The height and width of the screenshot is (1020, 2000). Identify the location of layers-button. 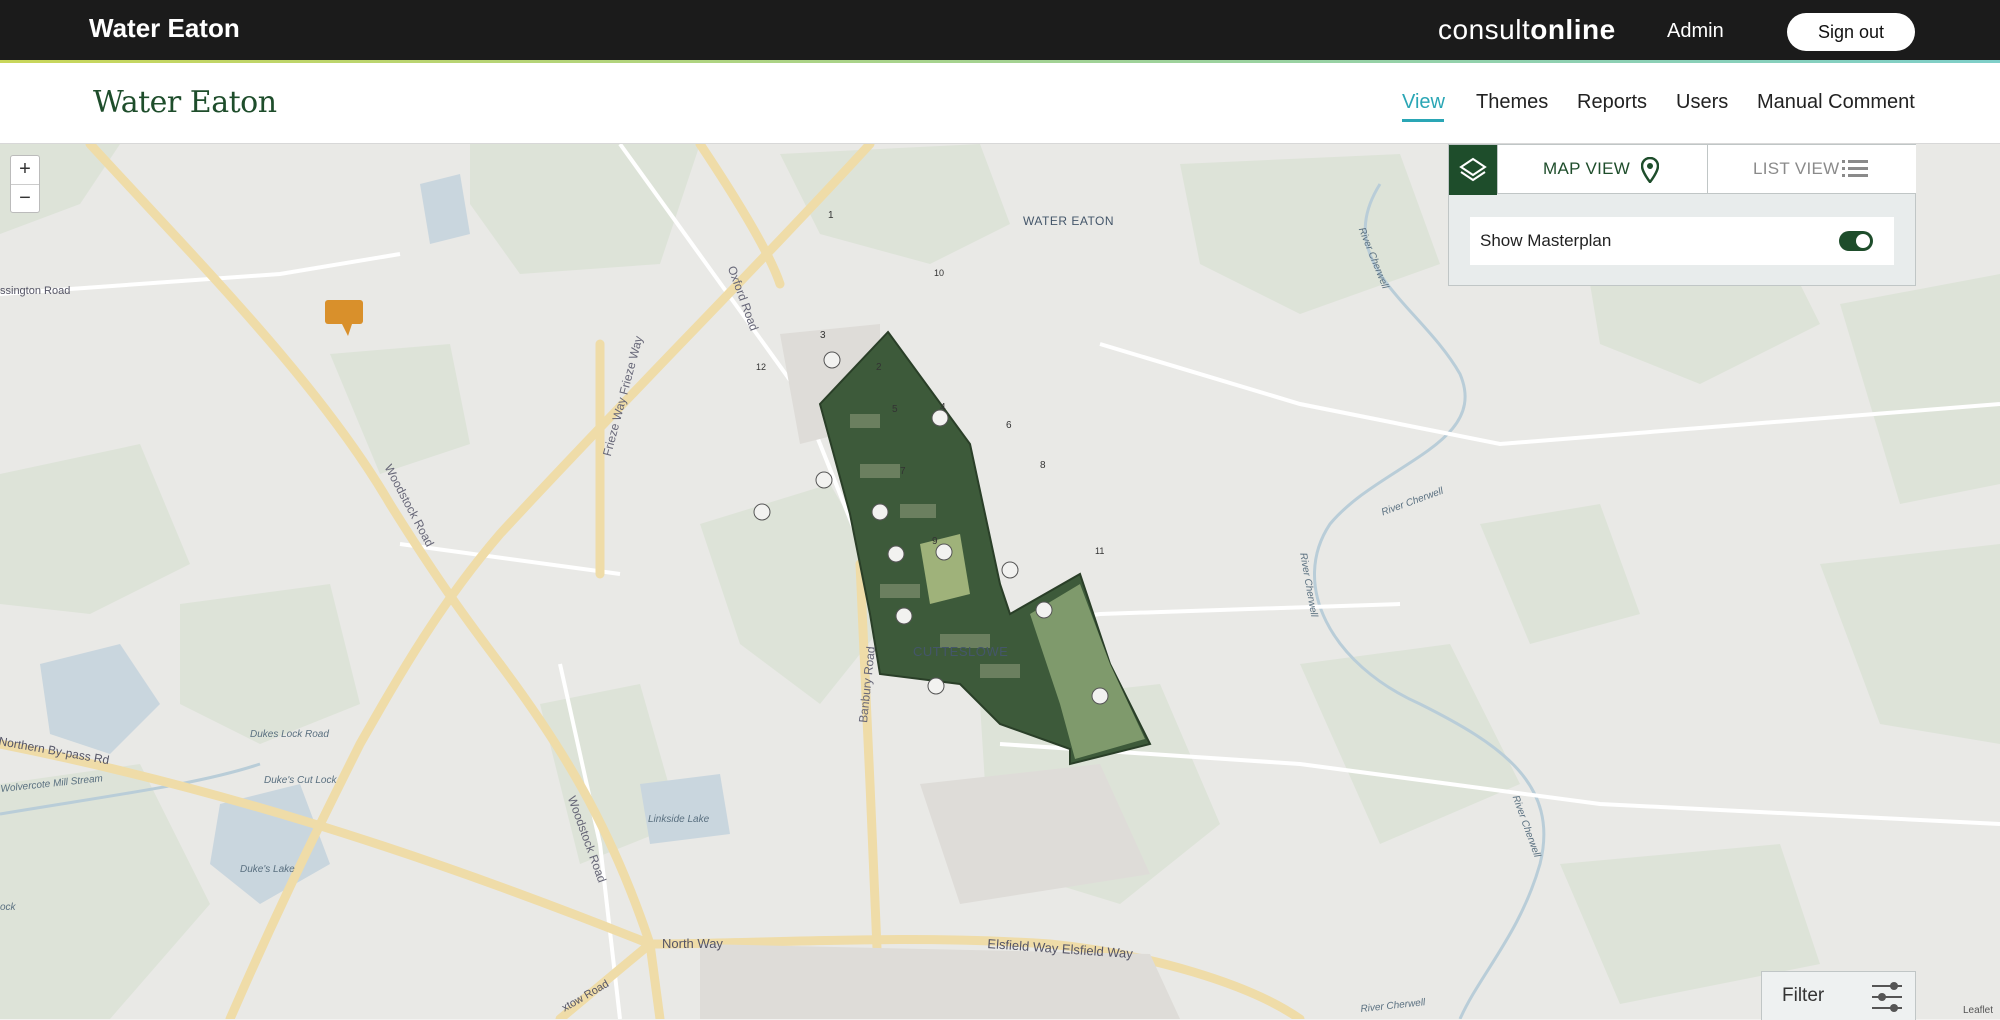
(1473, 170).